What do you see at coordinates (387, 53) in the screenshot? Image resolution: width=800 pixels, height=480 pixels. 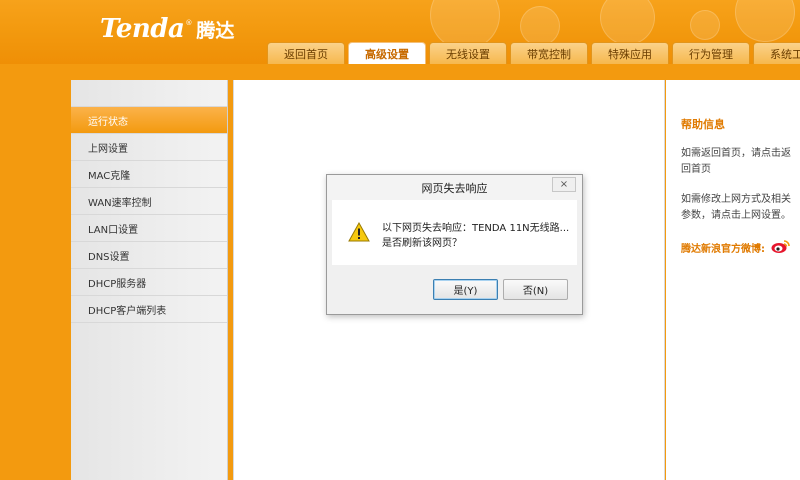 I see `tab-advanced-settings: 高级设置` at bounding box center [387, 53].